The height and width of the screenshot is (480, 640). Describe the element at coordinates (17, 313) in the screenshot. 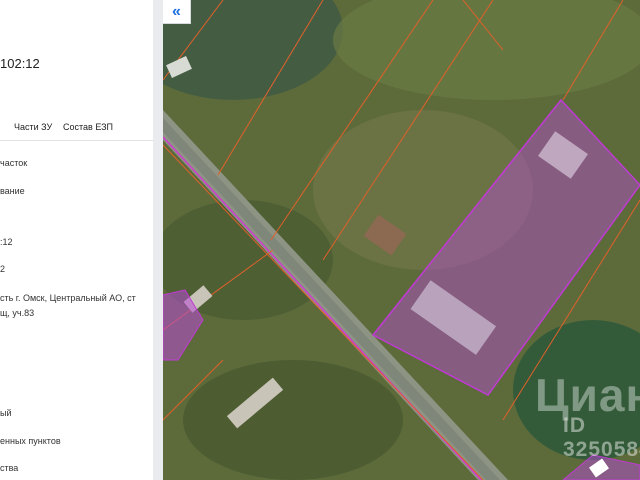

I see `info-row-address-line2: щ, уч.83` at that location.